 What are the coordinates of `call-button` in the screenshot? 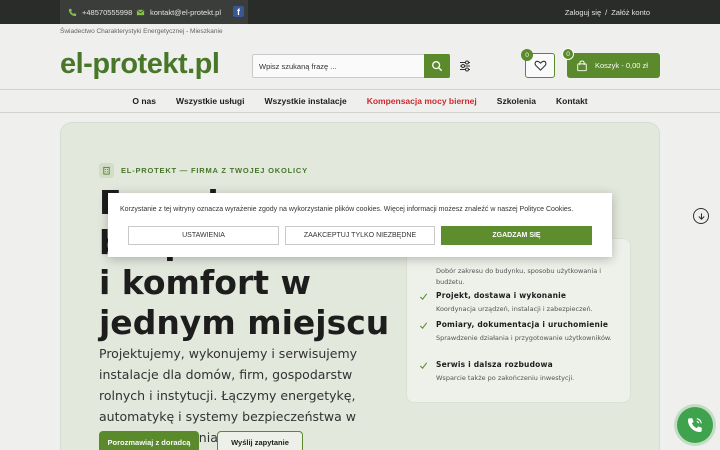 It's located at (695, 425).